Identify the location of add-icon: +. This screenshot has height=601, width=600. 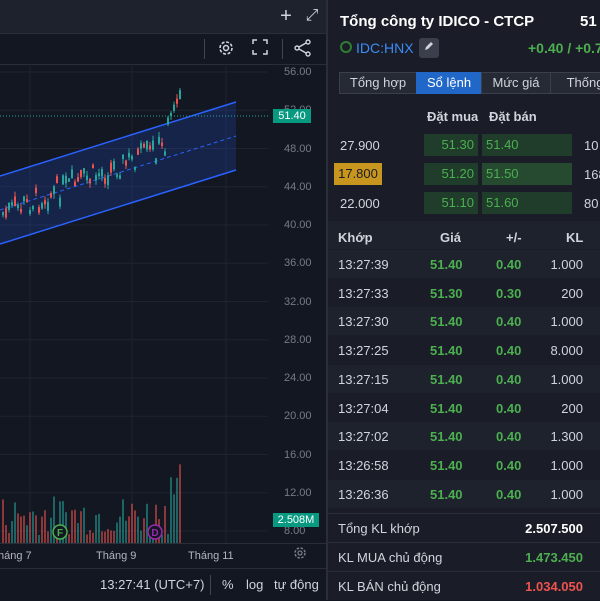
(286, 17).